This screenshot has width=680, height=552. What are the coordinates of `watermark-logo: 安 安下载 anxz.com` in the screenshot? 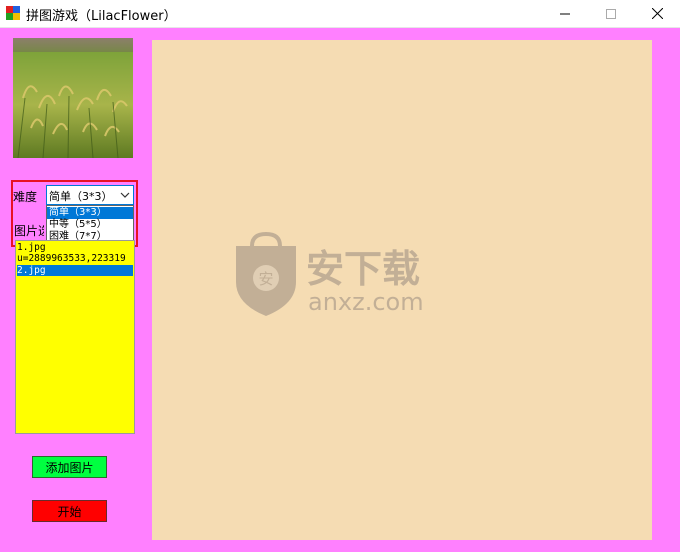 It's located at (330, 274).